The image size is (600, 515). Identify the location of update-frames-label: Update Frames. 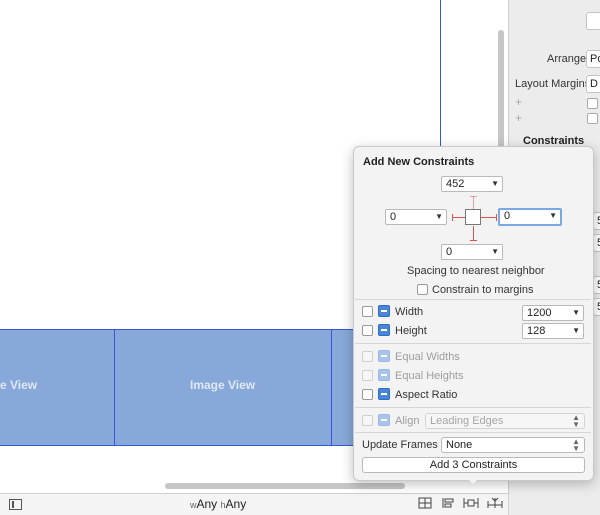
(400, 445).